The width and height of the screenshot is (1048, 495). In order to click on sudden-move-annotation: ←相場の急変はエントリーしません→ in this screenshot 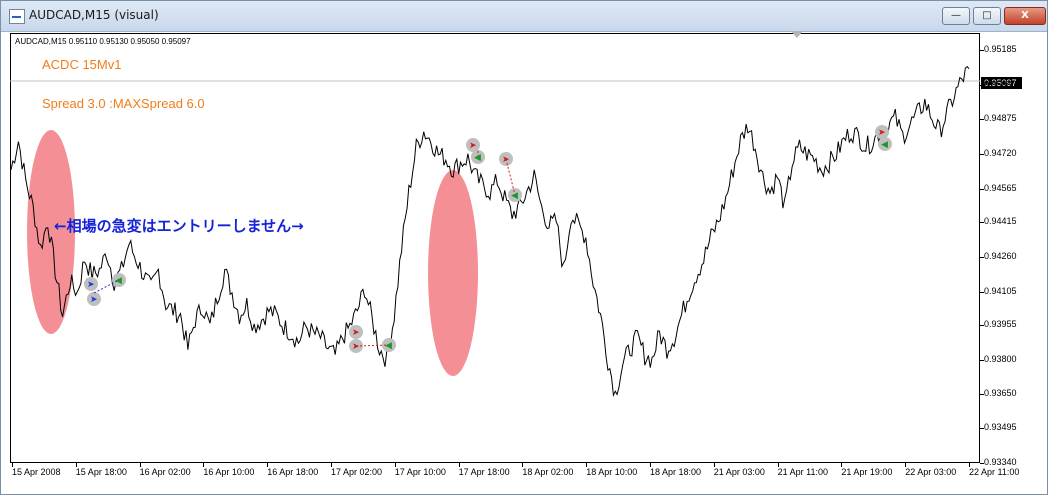, I will do `click(179, 226)`.